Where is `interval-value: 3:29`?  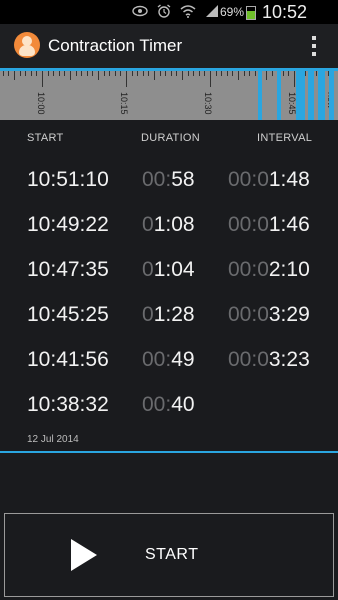
interval-value: 3:29 is located at coordinates (289, 314).